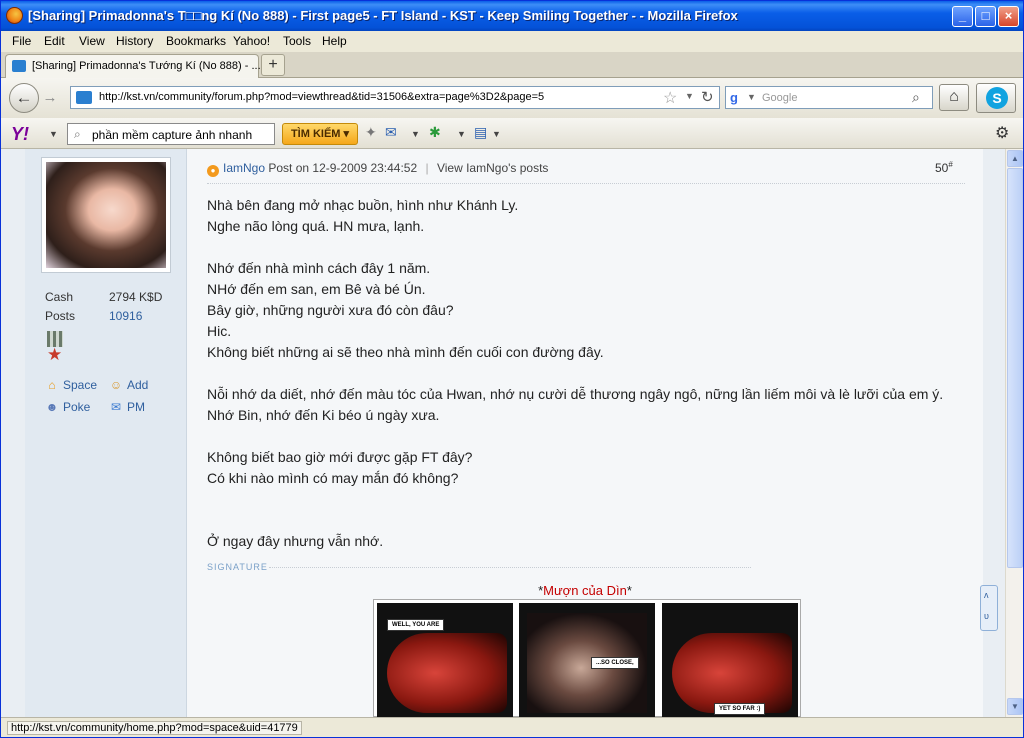 This screenshot has width=1024, height=738. Describe the element at coordinates (14, 15) in the screenshot. I see `firefox-icon` at that location.